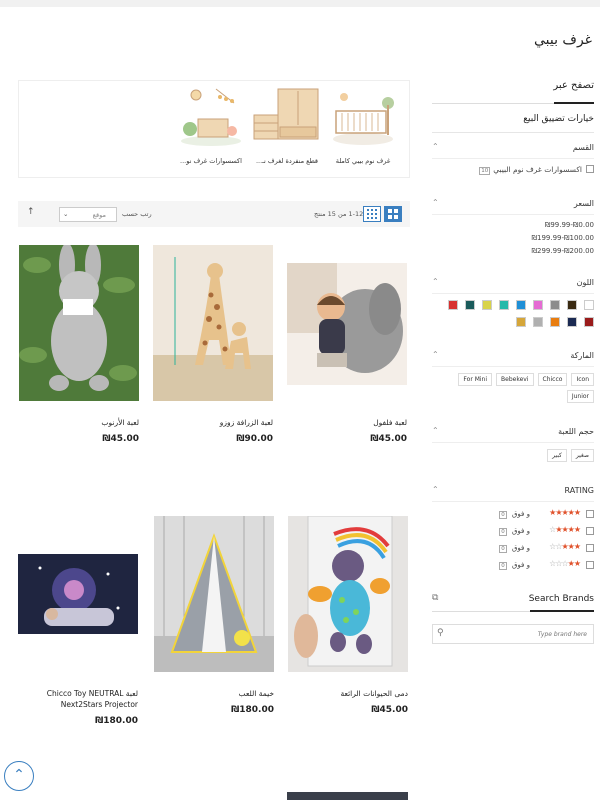  Describe the element at coordinates (563, 238) in the screenshot. I see `price-range-label: ₪100.00-₪199.99` at that location.